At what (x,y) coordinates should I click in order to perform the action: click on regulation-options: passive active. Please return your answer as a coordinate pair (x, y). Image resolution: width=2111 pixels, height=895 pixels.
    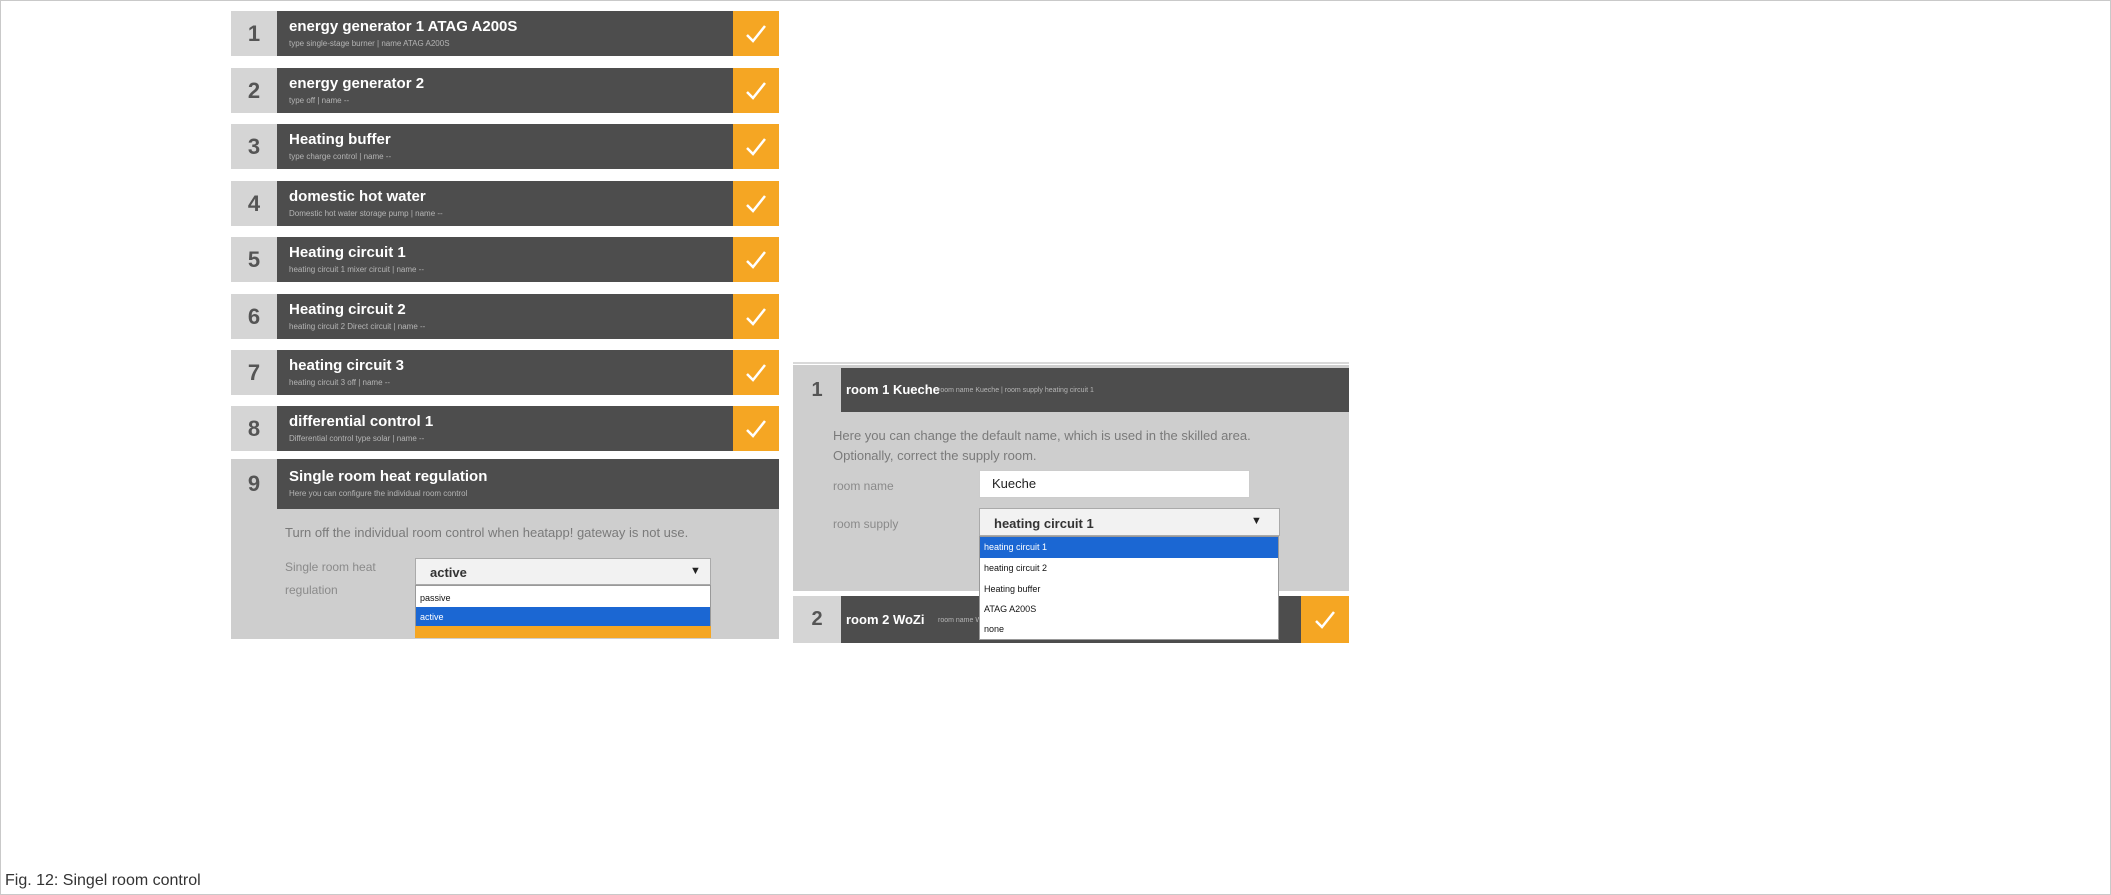
    Looking at the image, I should click on (563, 606).